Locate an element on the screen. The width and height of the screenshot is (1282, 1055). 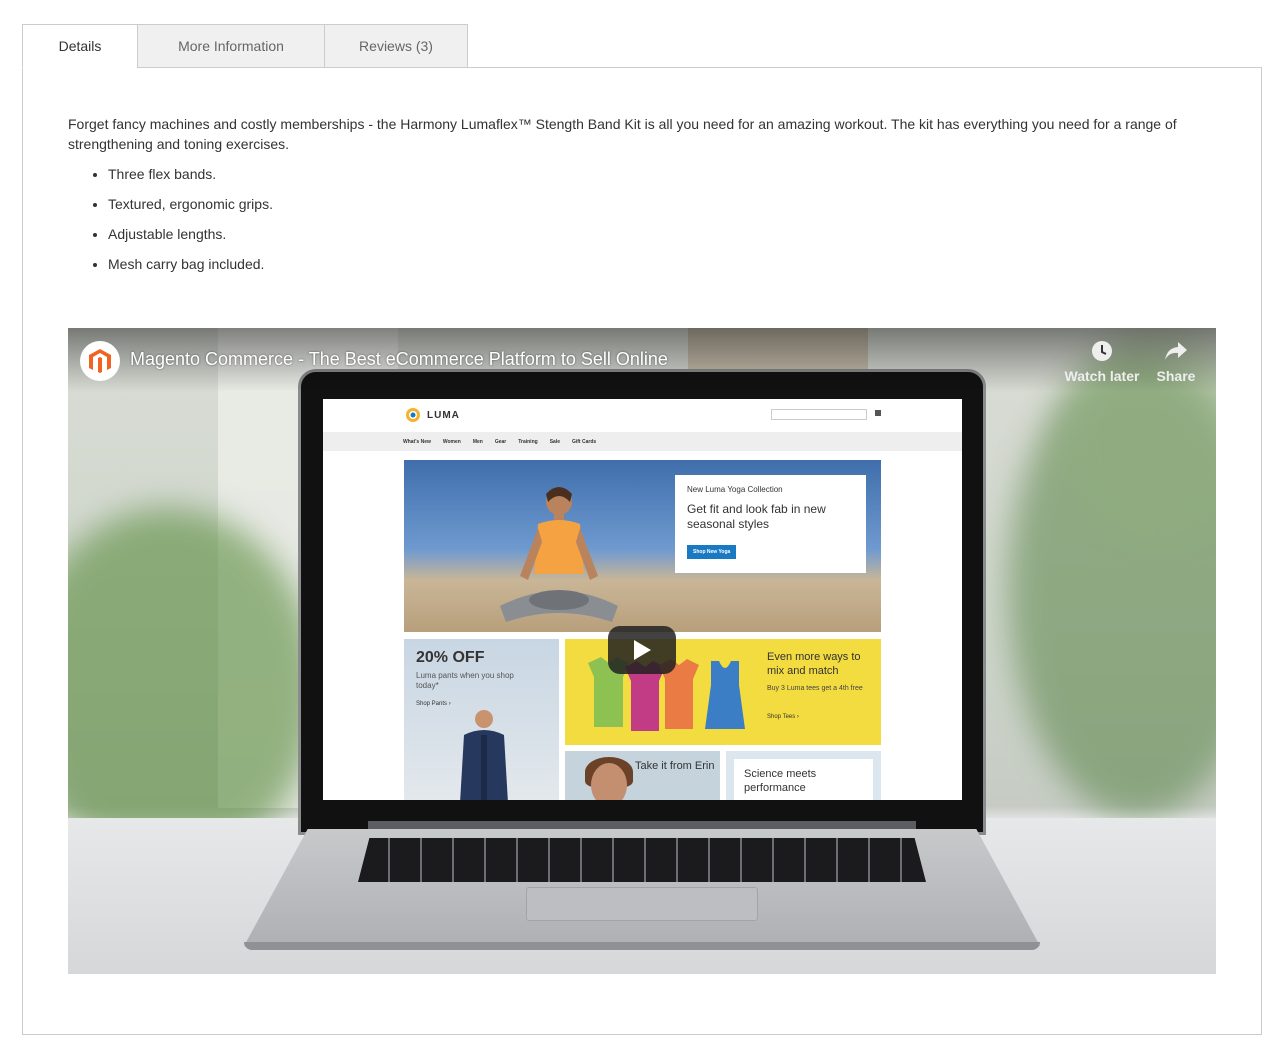
feature-item: Adjustable lengths. is located at coordinates (190, 239).